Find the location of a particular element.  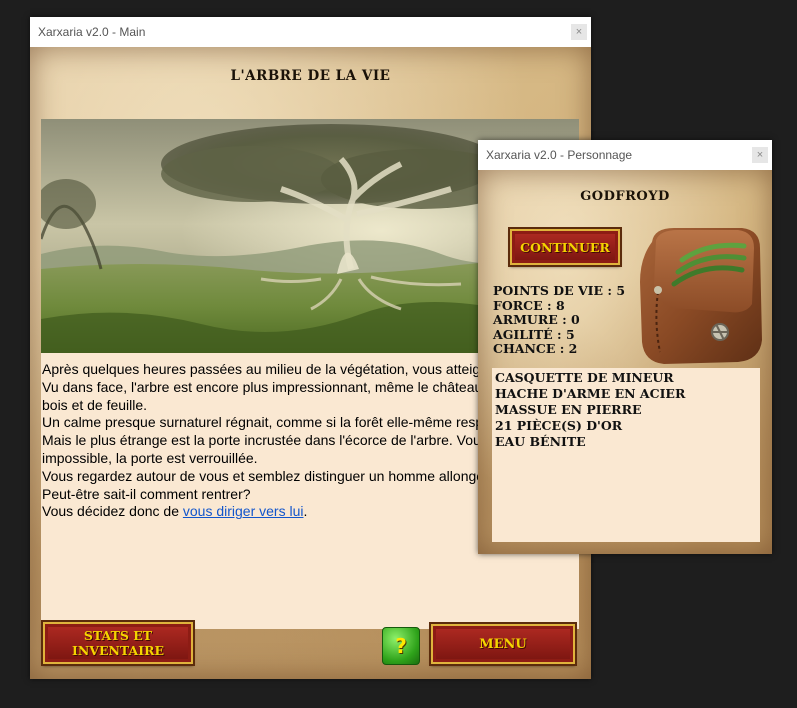

leather-bag-icon is located at coordinates (700, 296).